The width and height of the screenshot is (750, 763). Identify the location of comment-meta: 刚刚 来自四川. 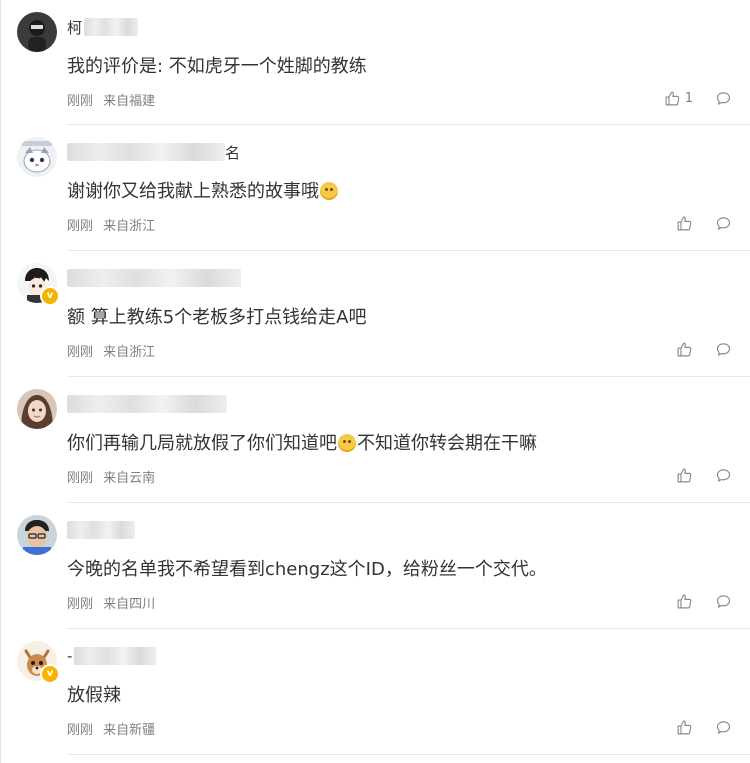
(111, 602).